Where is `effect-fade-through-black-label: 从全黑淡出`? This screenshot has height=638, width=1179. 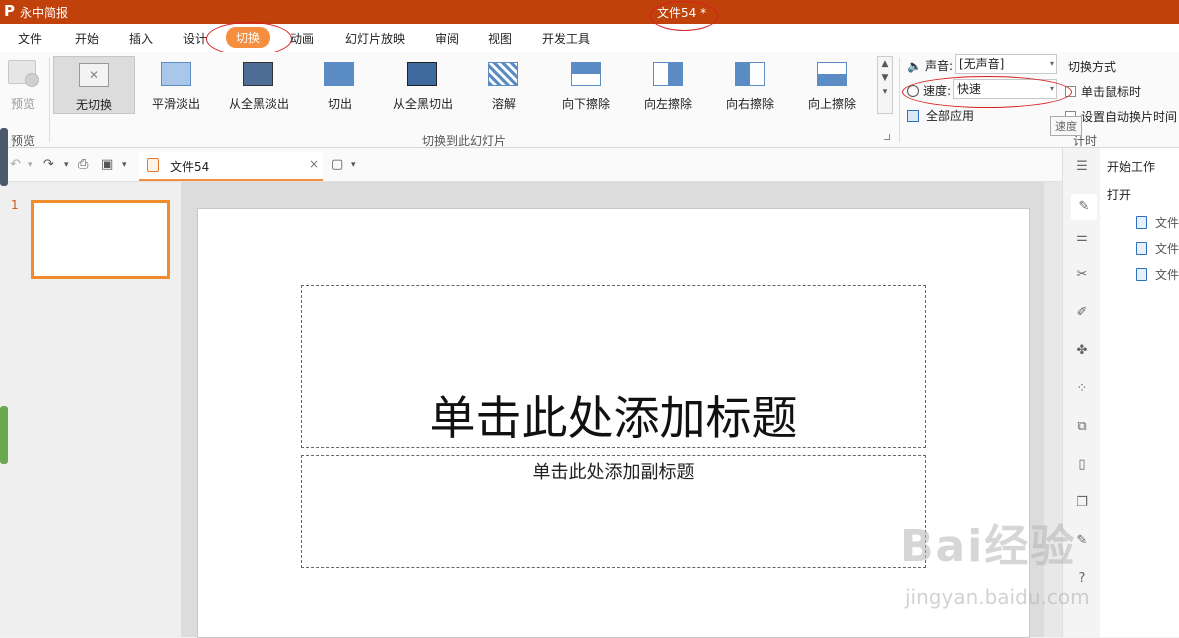 effect-fade-through-black-label: 从全黑淡出 is located at coordinates (258, 104).